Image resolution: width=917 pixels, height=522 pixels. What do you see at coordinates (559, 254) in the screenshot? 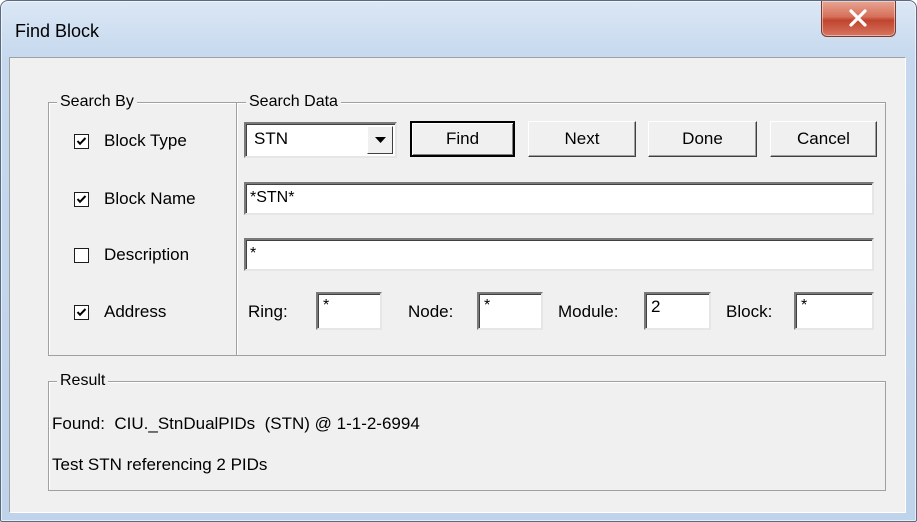
I see `description-input: *` at bounding box center [559, 254].